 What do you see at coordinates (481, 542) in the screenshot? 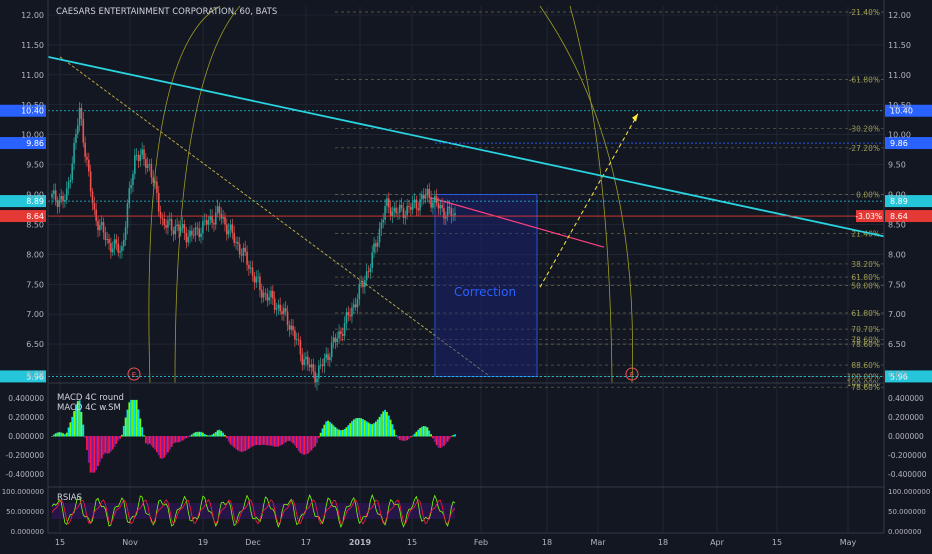
I see `time-tick: Feb` at bounding box center [481, 542].